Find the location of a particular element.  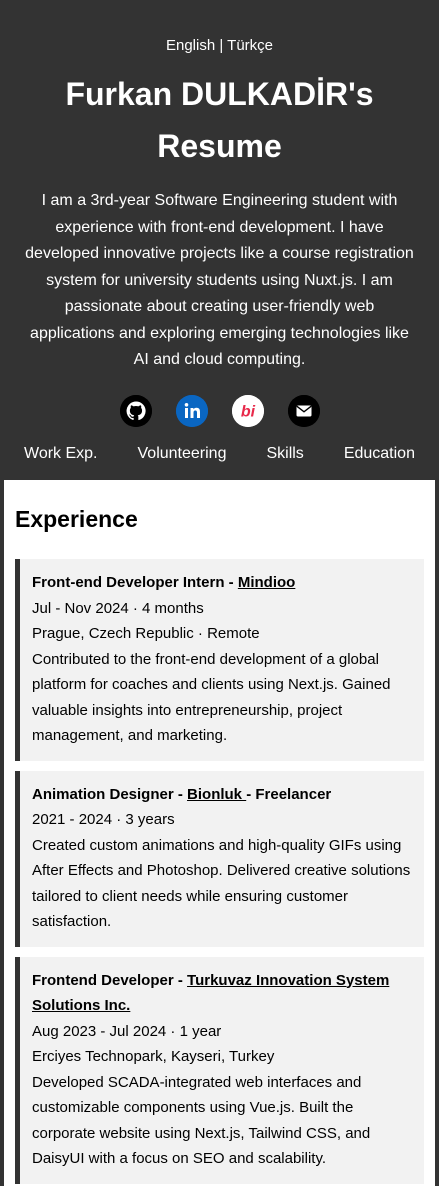

nav-work-experience: Work Exp. is located at coordinates (61, 454).